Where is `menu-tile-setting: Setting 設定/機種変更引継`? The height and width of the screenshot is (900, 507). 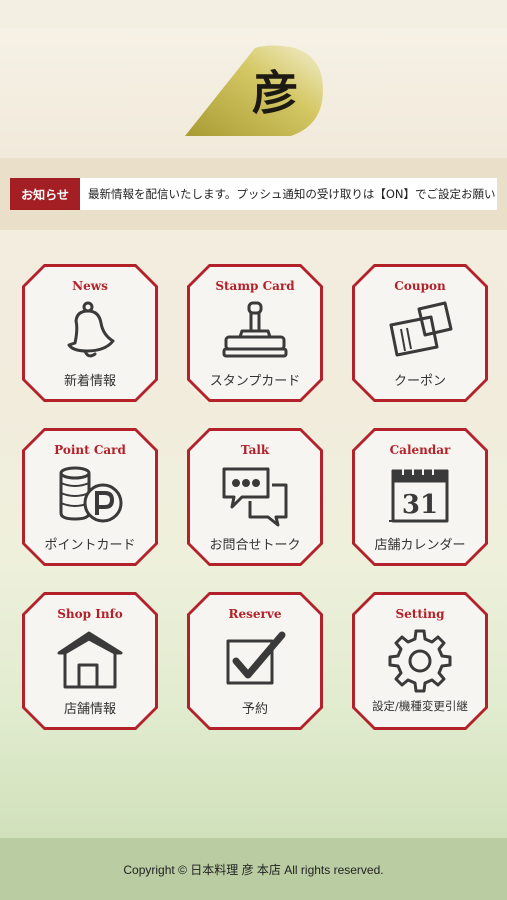
menu-tile-setting: Setting 設定/機種変更引継 is located at coordinates (420, 661).